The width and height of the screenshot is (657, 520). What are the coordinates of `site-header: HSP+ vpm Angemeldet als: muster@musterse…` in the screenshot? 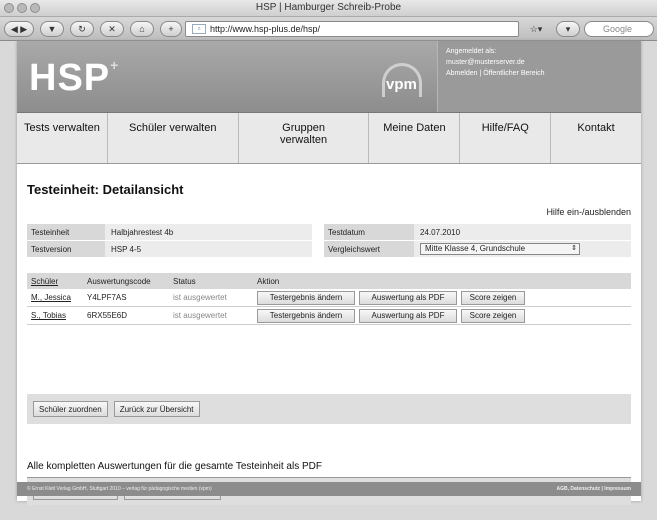 It's located at (329, 76).